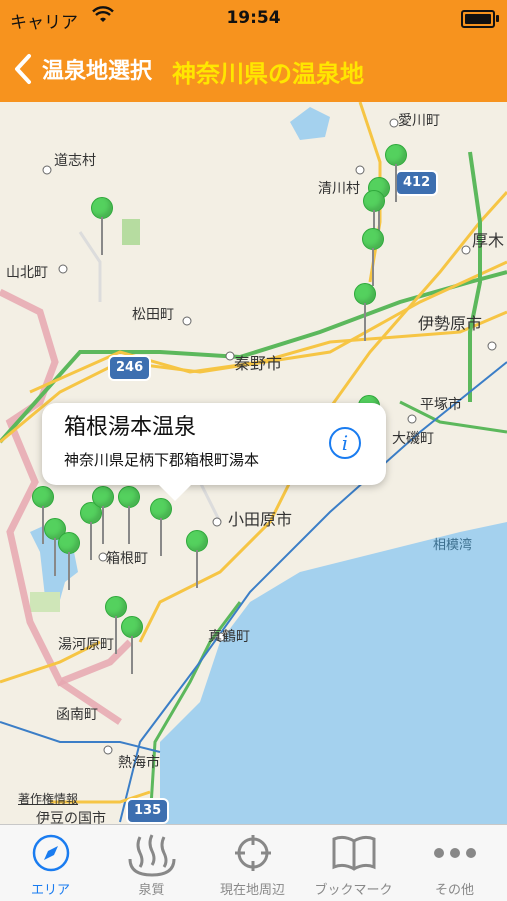 The image size is (507, 901). What do you see at coordinates (130, 368) in the screenshot?
I see `route-shield: 246` at bounding box center [130, 368].